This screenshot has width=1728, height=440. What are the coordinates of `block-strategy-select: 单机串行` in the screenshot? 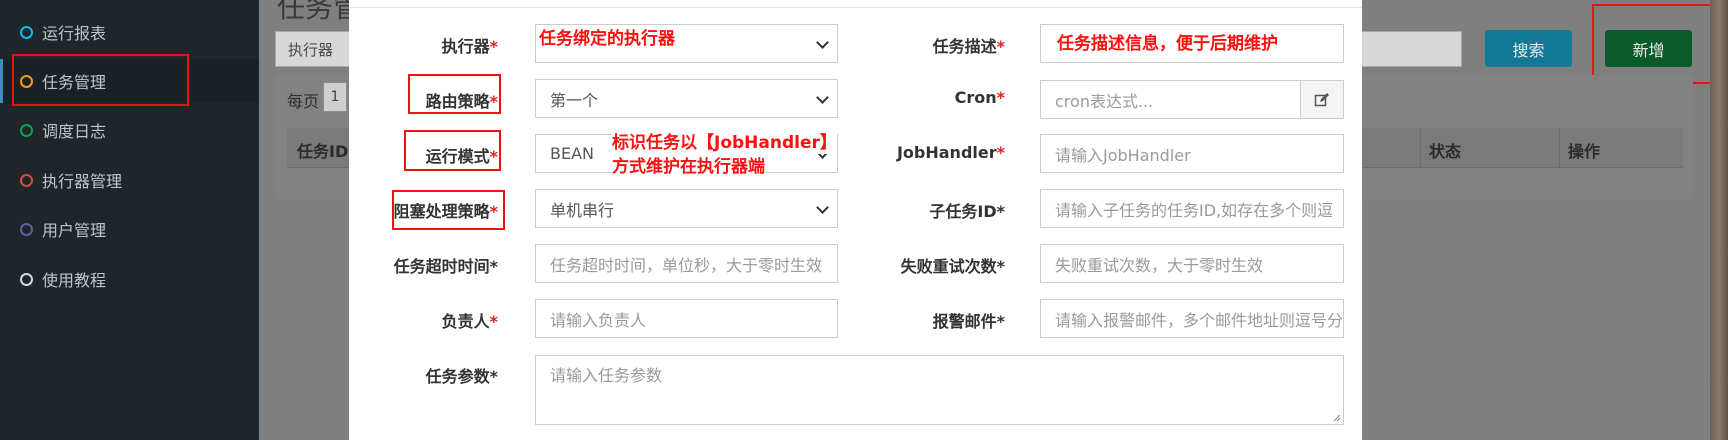 It's located at (686, 208).